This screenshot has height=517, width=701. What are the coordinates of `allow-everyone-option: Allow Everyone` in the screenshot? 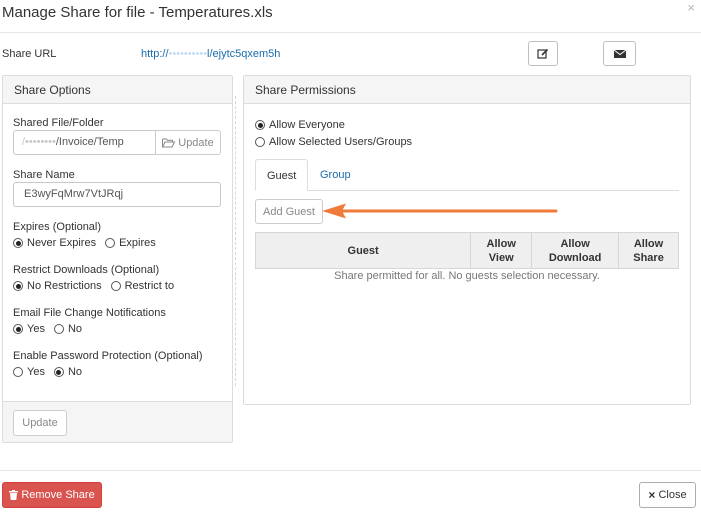 It's located at (300, 125).